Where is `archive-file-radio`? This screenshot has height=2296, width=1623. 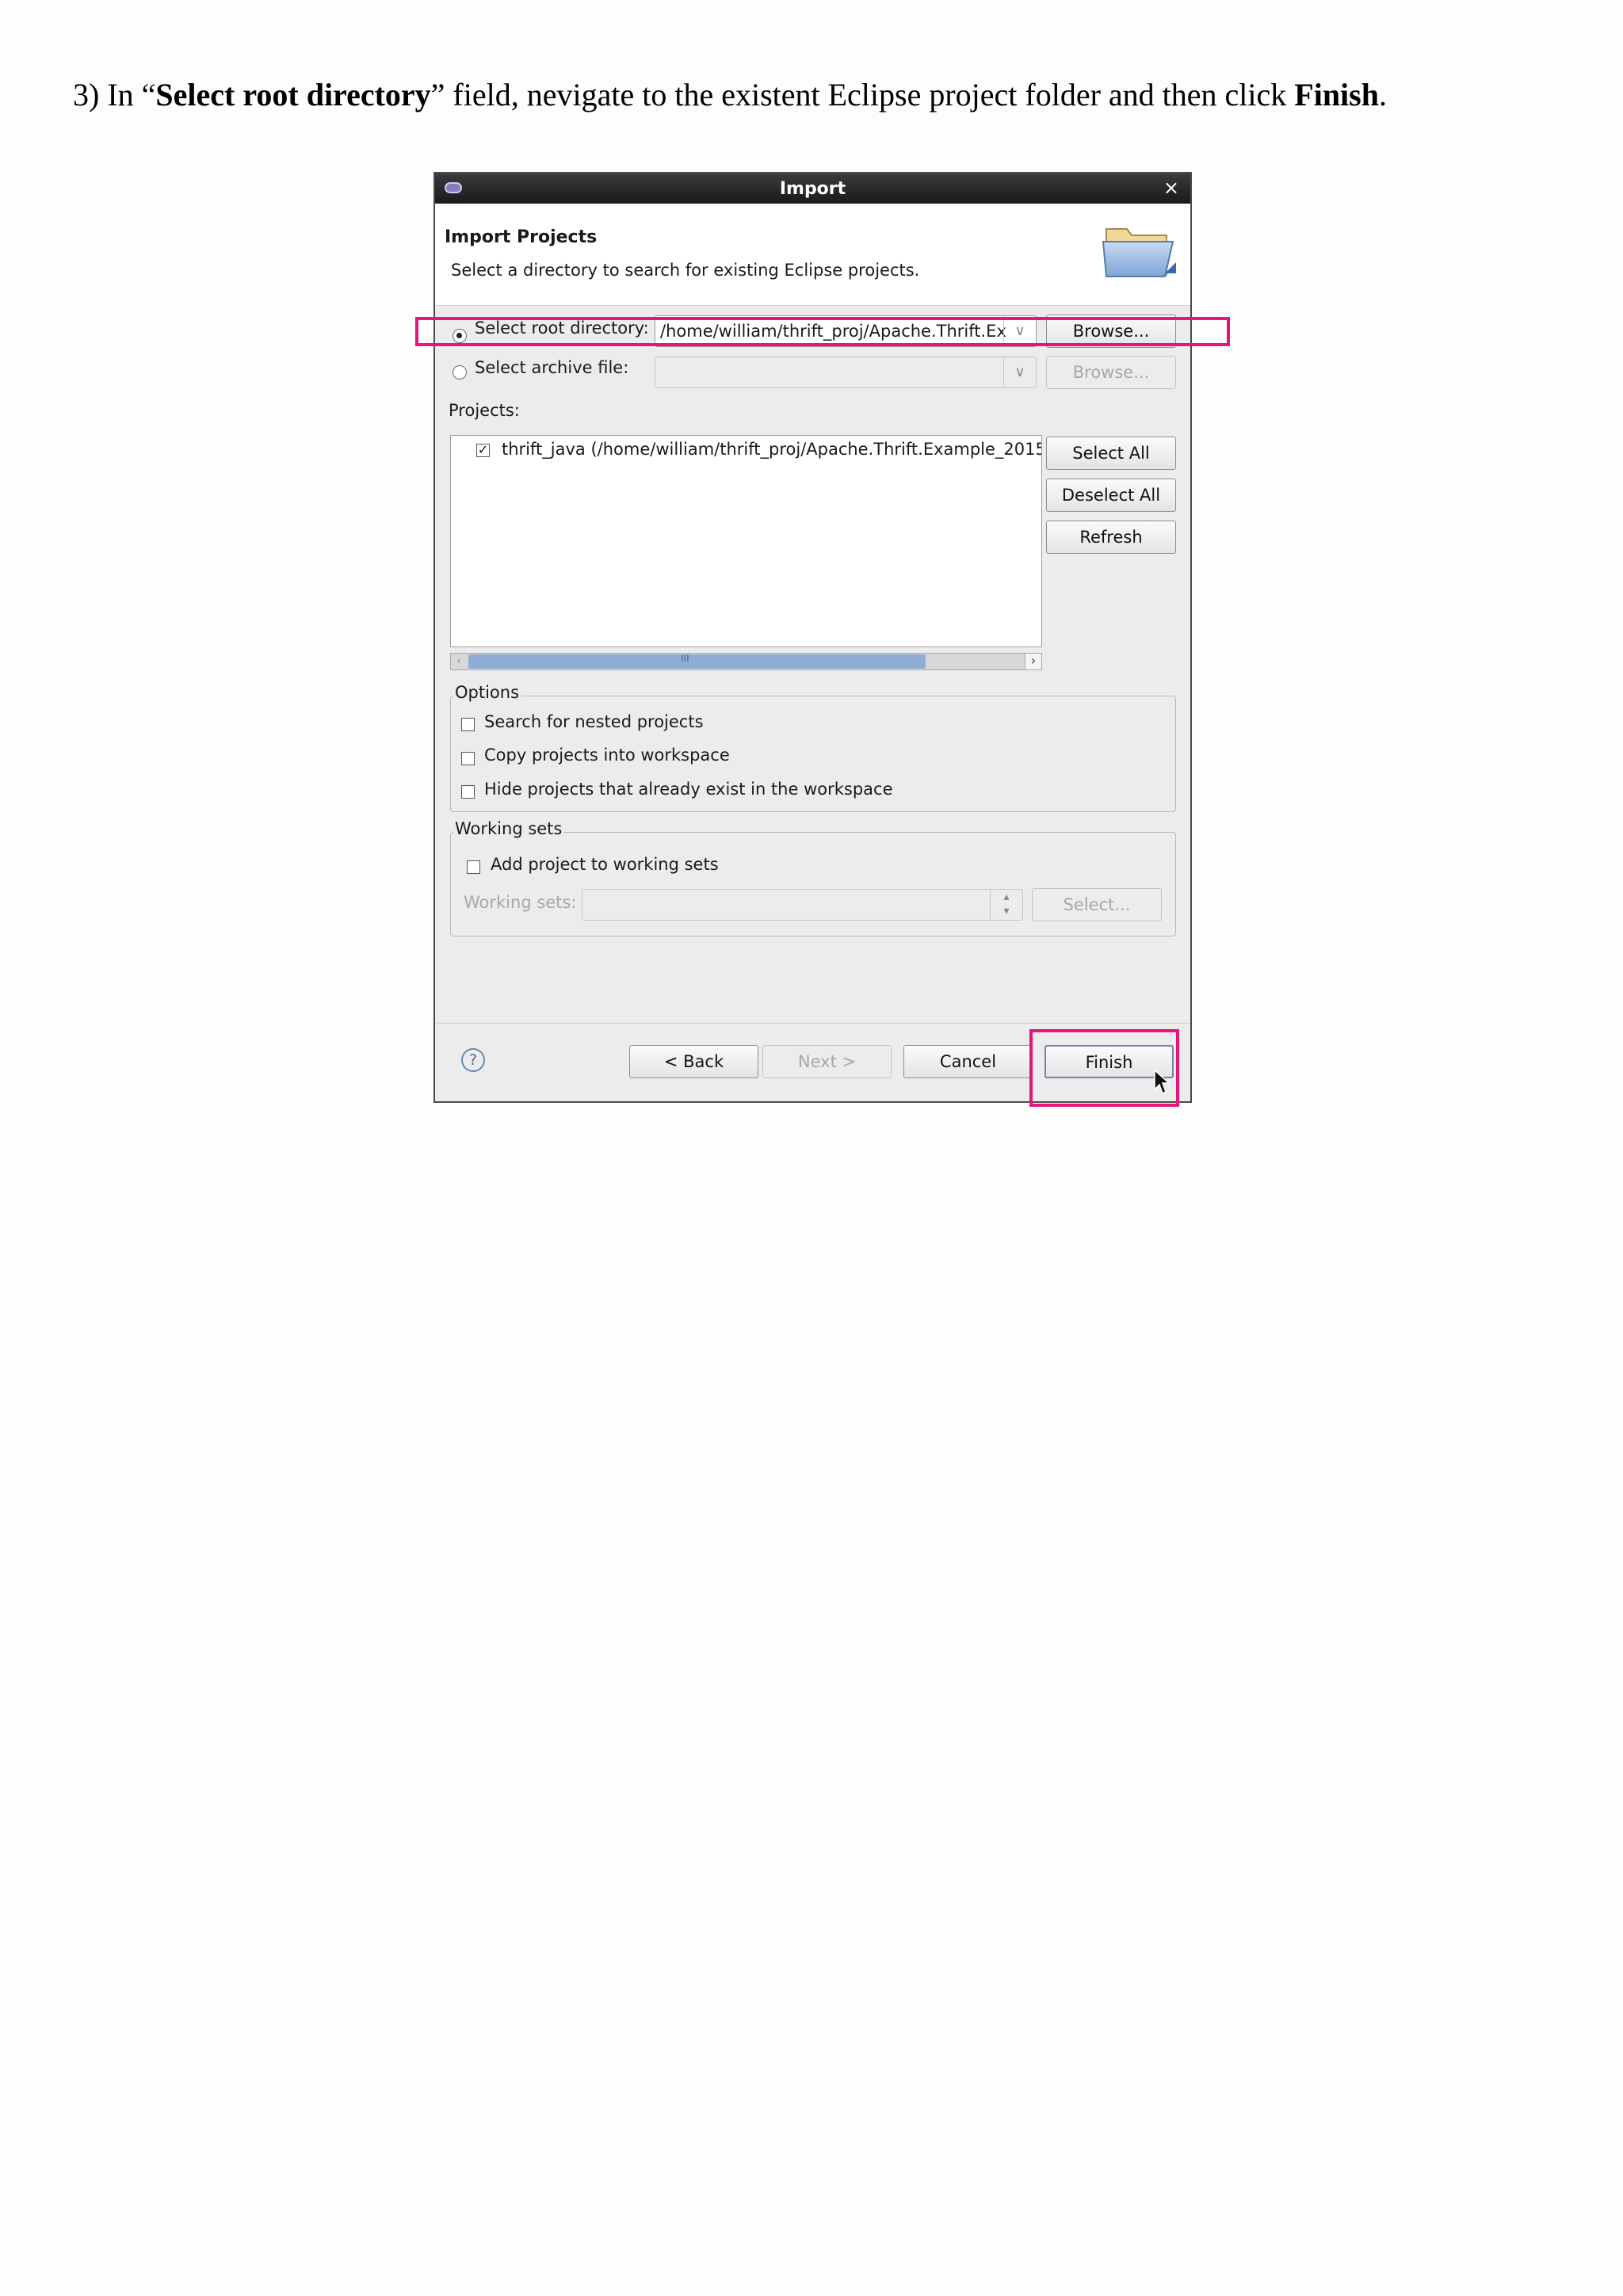 archive-file-radio is located at coordinates (460, 372).